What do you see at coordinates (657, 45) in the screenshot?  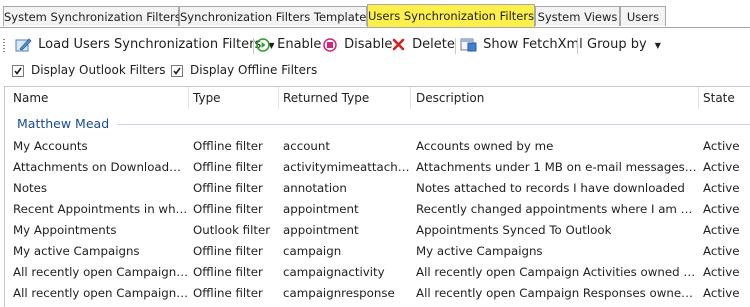 I see `dropdown-arrow-icon: ▼` at bounding box center [657, 45].